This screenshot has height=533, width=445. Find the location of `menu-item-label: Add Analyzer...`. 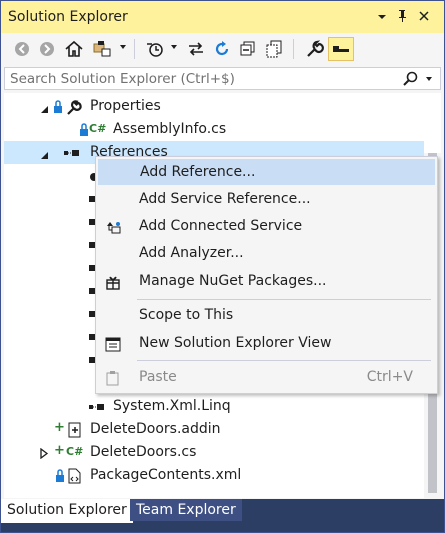

menu-item-label: Add Analyzer... is located at coordinates (191, 253).